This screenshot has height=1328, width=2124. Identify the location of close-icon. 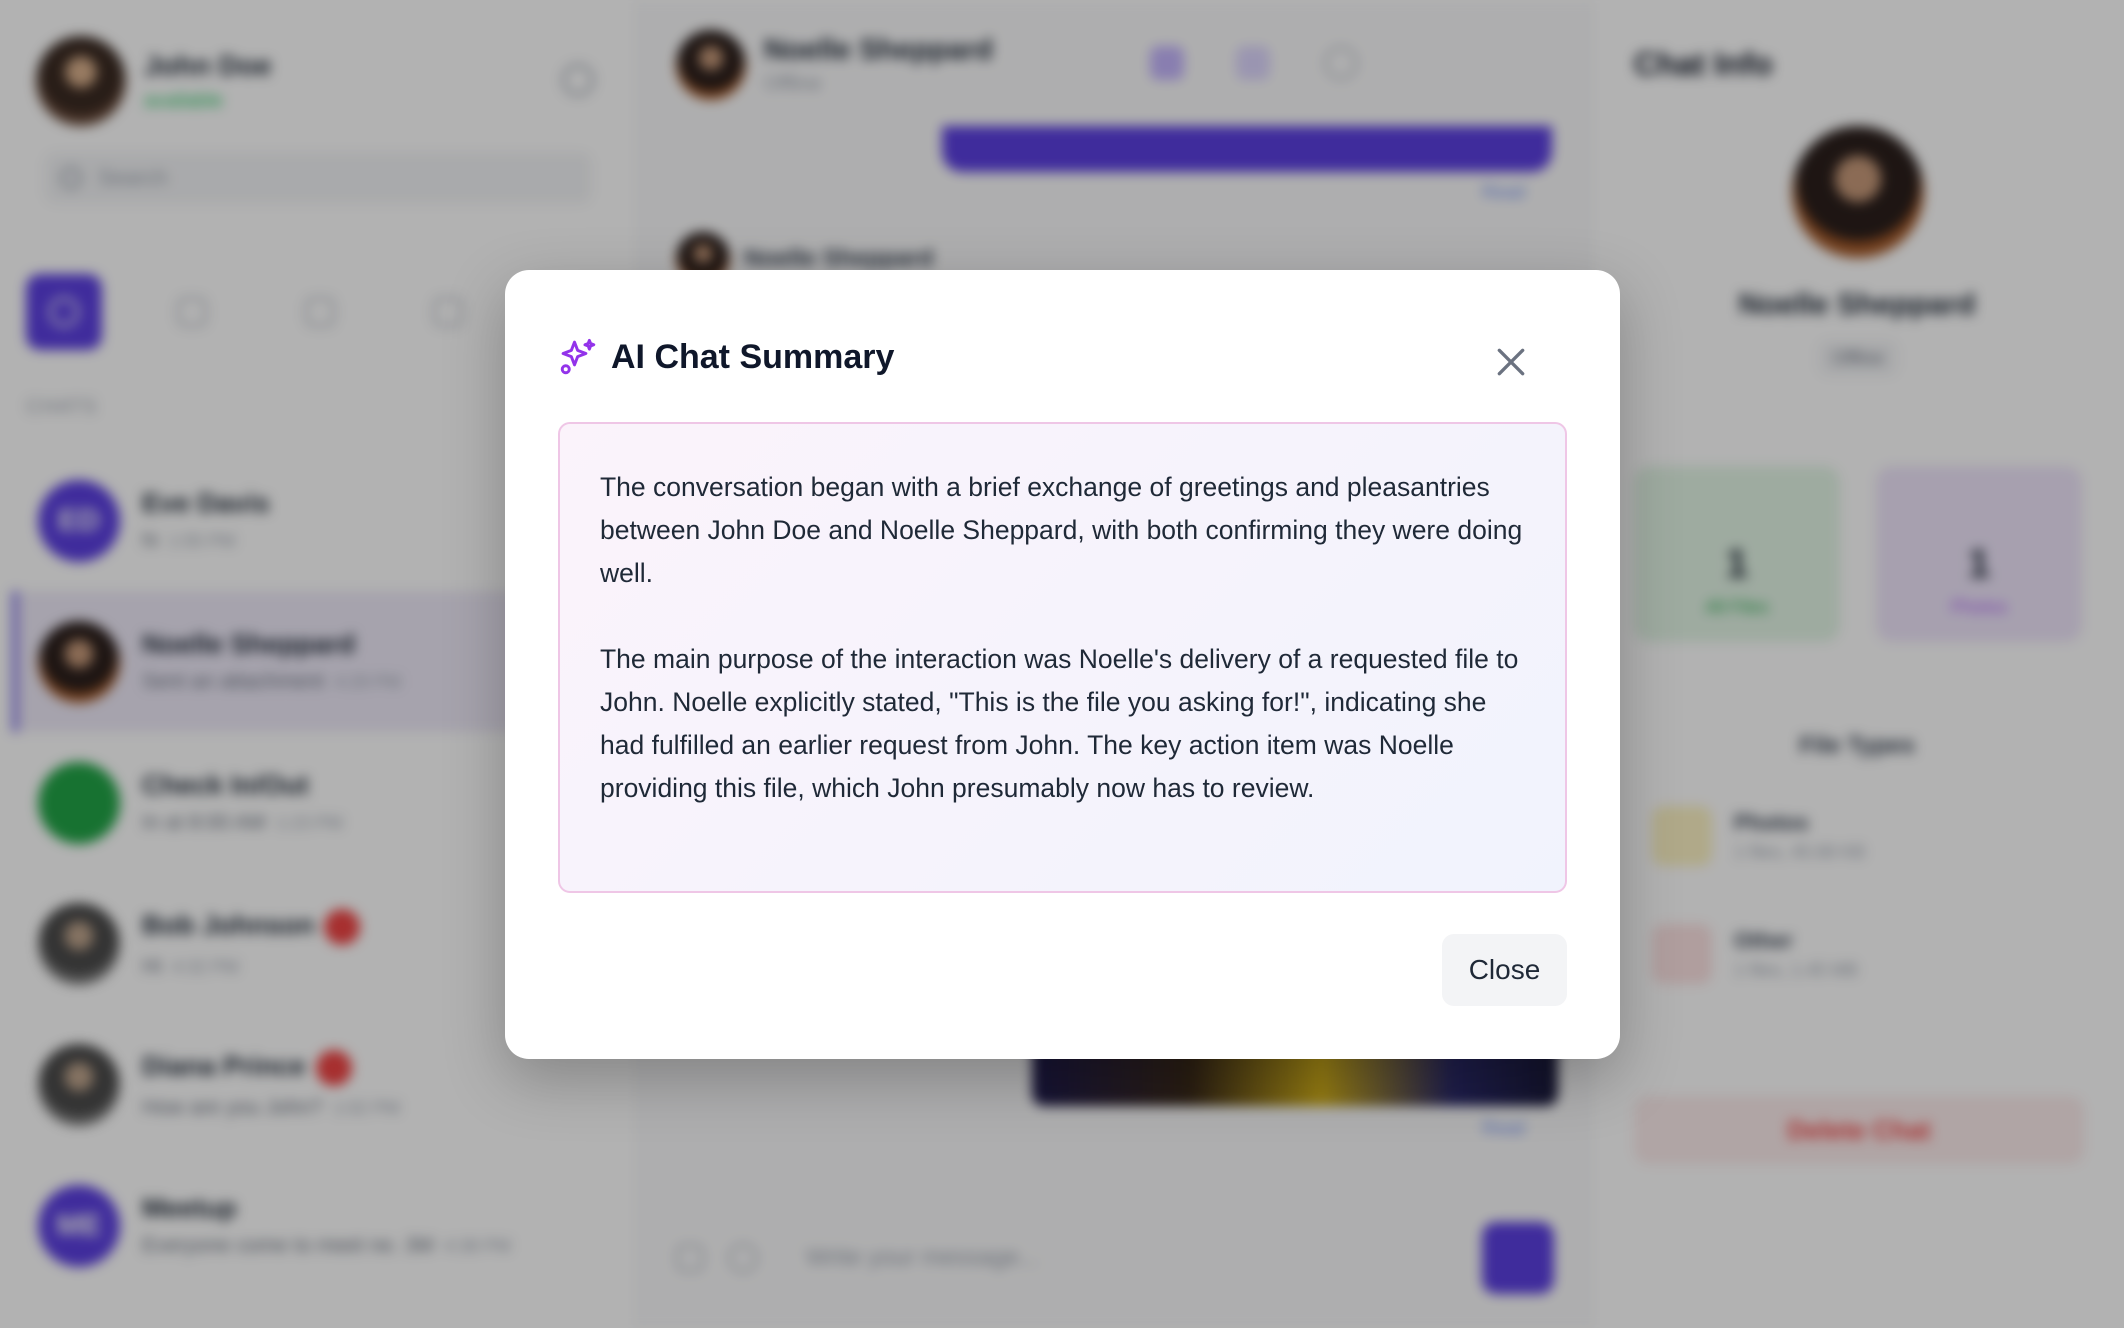
(1511, 362).